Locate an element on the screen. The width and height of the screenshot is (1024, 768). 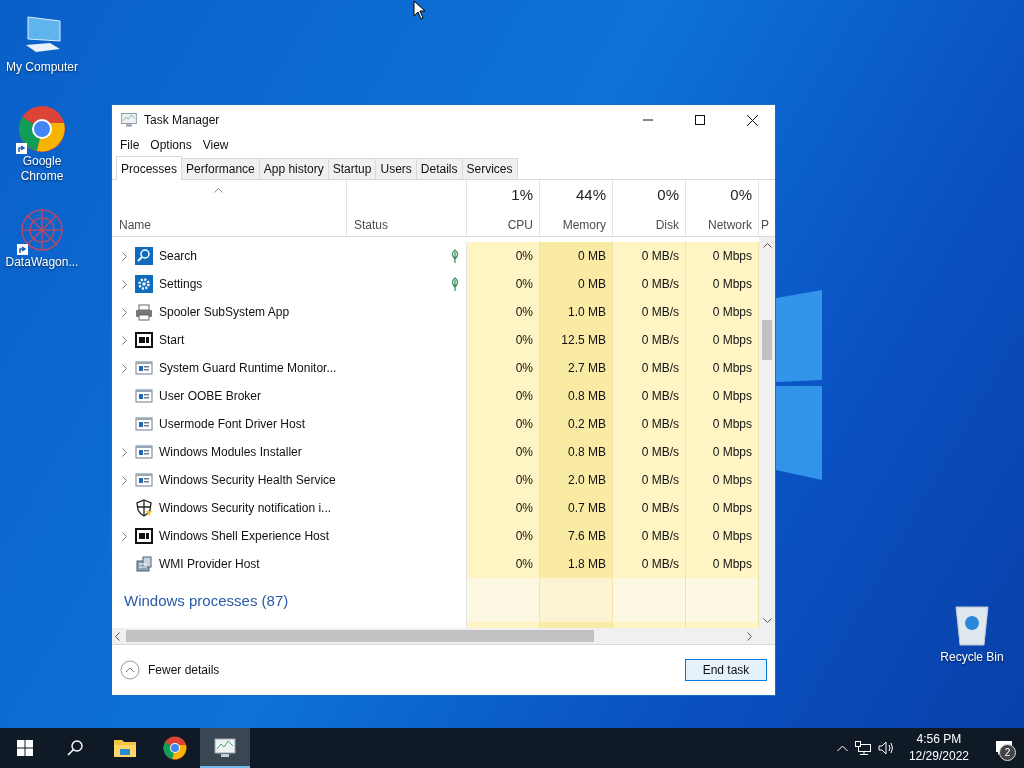
column-header: Status is located at coordinates (371, 225).